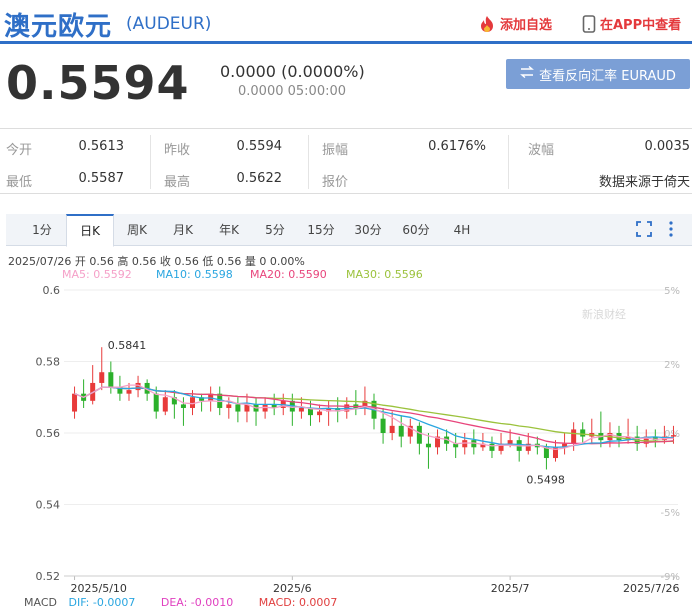  What do you see at coordinates (229, 230) in the screenshot?
I see `tab-yearly: 年K` at bounding box center [229, 230].